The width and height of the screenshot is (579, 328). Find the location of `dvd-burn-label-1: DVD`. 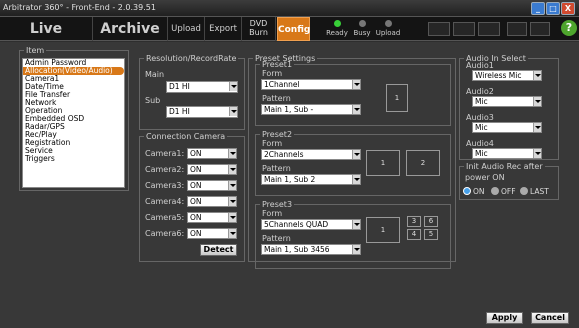

dvd-burn-label-1: DVD is located at coordinates (258, 23).